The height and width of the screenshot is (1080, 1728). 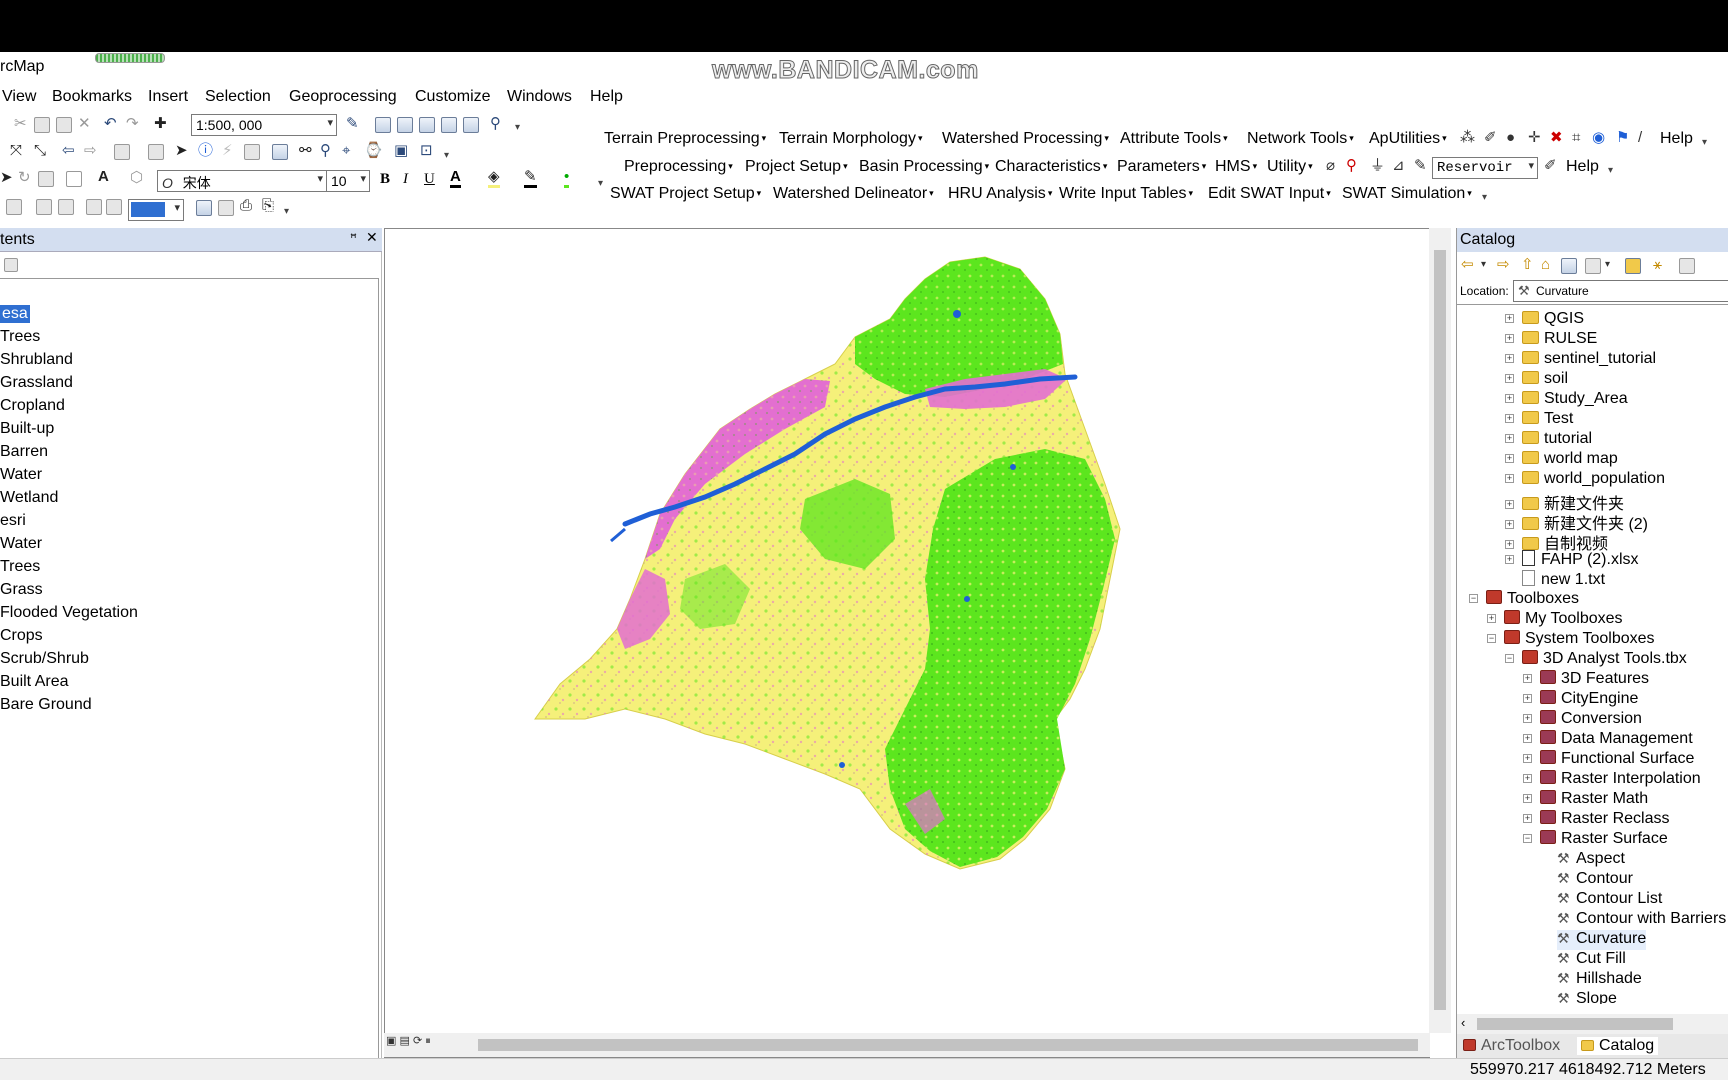 What do you see at coordinates (68, 151) in the screenshot?
I see `back-extent-icon: ⇦` at bounding box center [68, 151].